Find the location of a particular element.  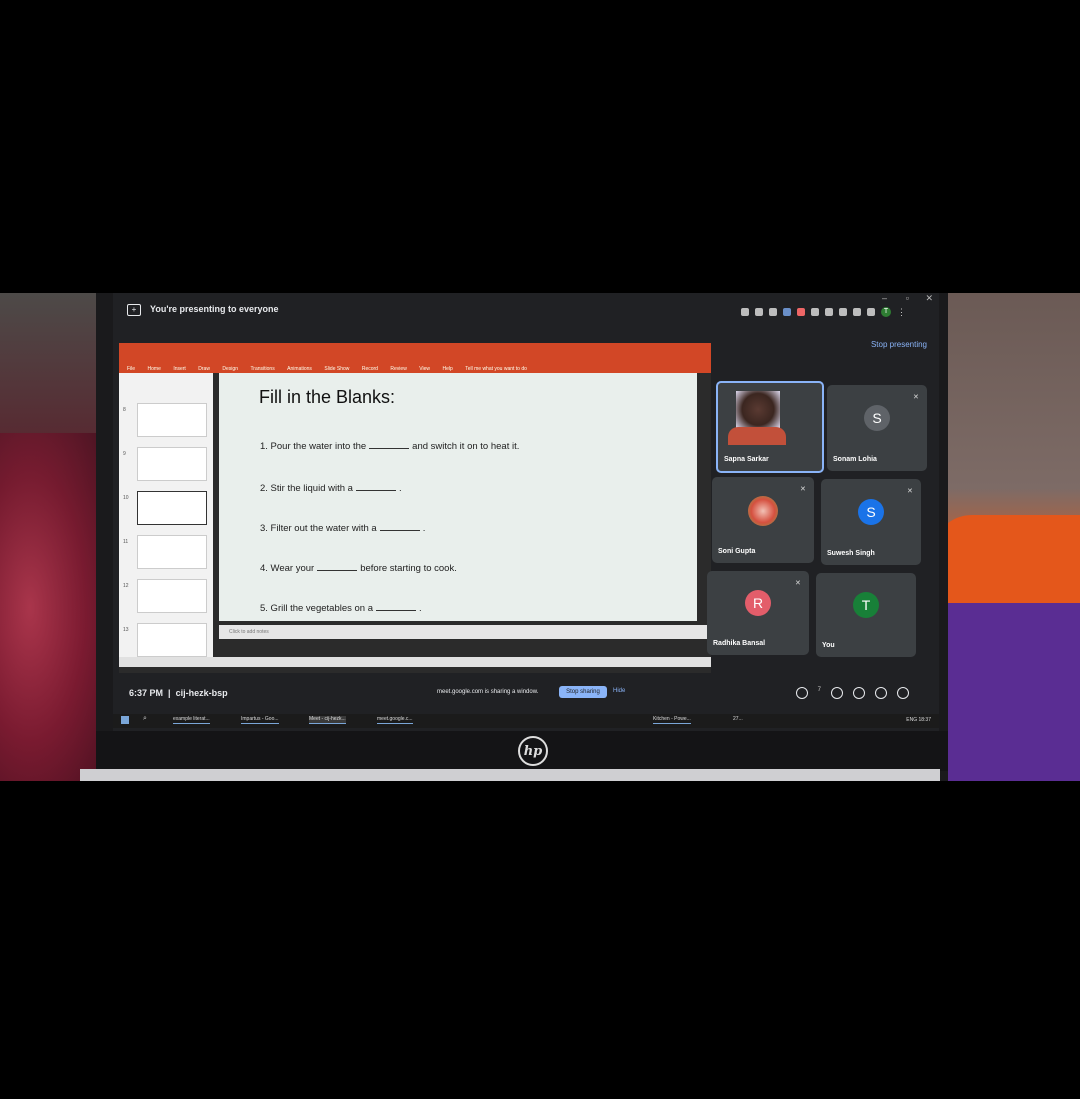

question-text: 5. Grill the vegetables on a is located at coordinates (317, 608).